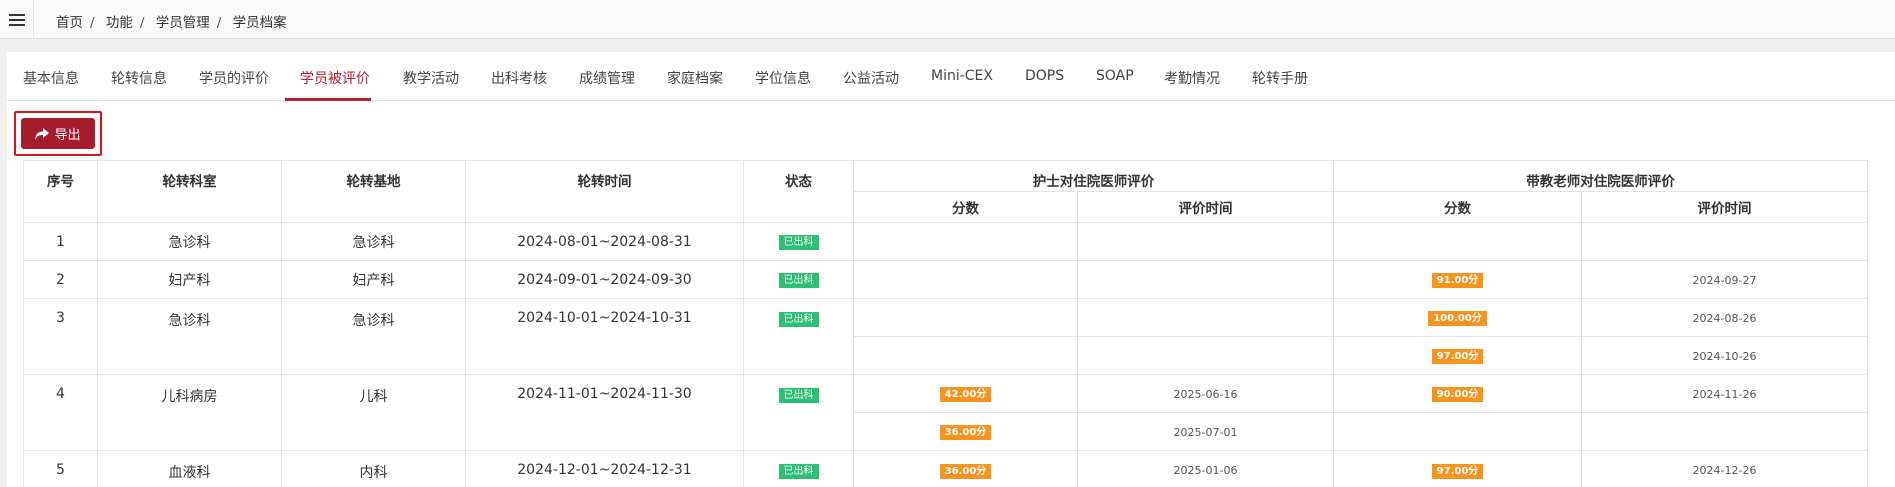  Describe the element at coordinates (335, 78) in the screenshot. I see `tab-student-evaluated: 学员被评价` at that location.